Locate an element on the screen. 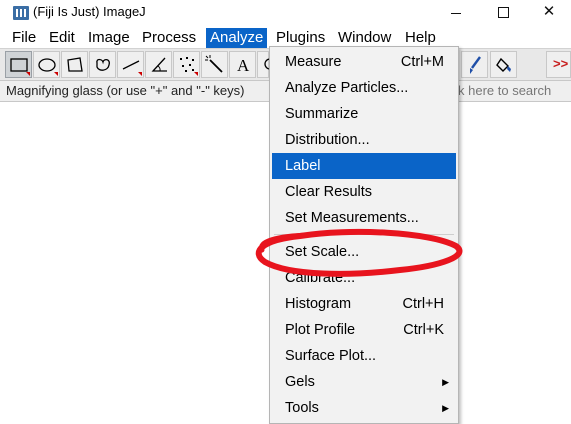 The image size is (571, 424). brush-tool-button is located at coordinates (474, 64).